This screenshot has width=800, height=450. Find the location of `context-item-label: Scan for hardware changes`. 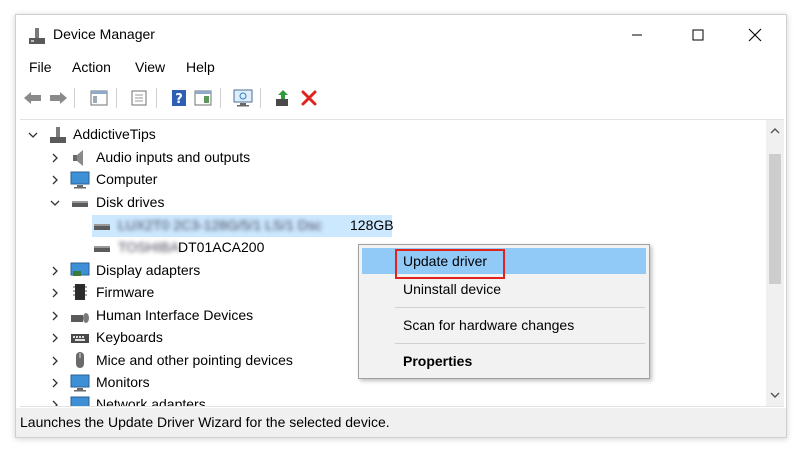

context-item-label: Scan for hardware changes is located at coordinates (489, 325).